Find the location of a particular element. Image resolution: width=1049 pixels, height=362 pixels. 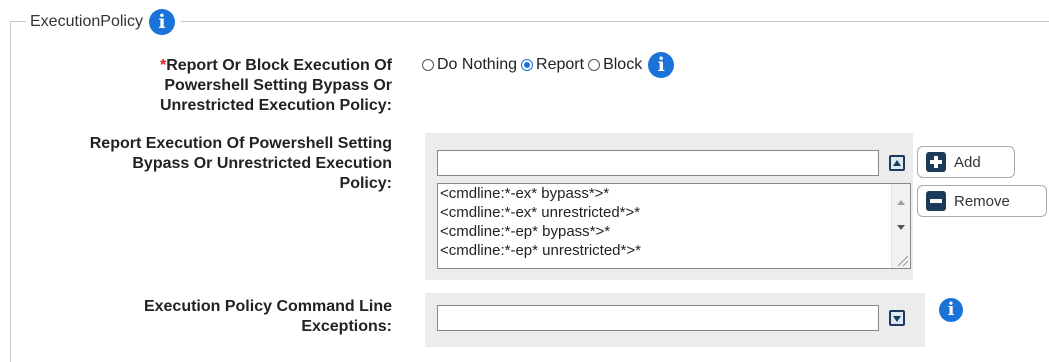

section-title: ExecutionPolicy is located at coordinates (86, 21).